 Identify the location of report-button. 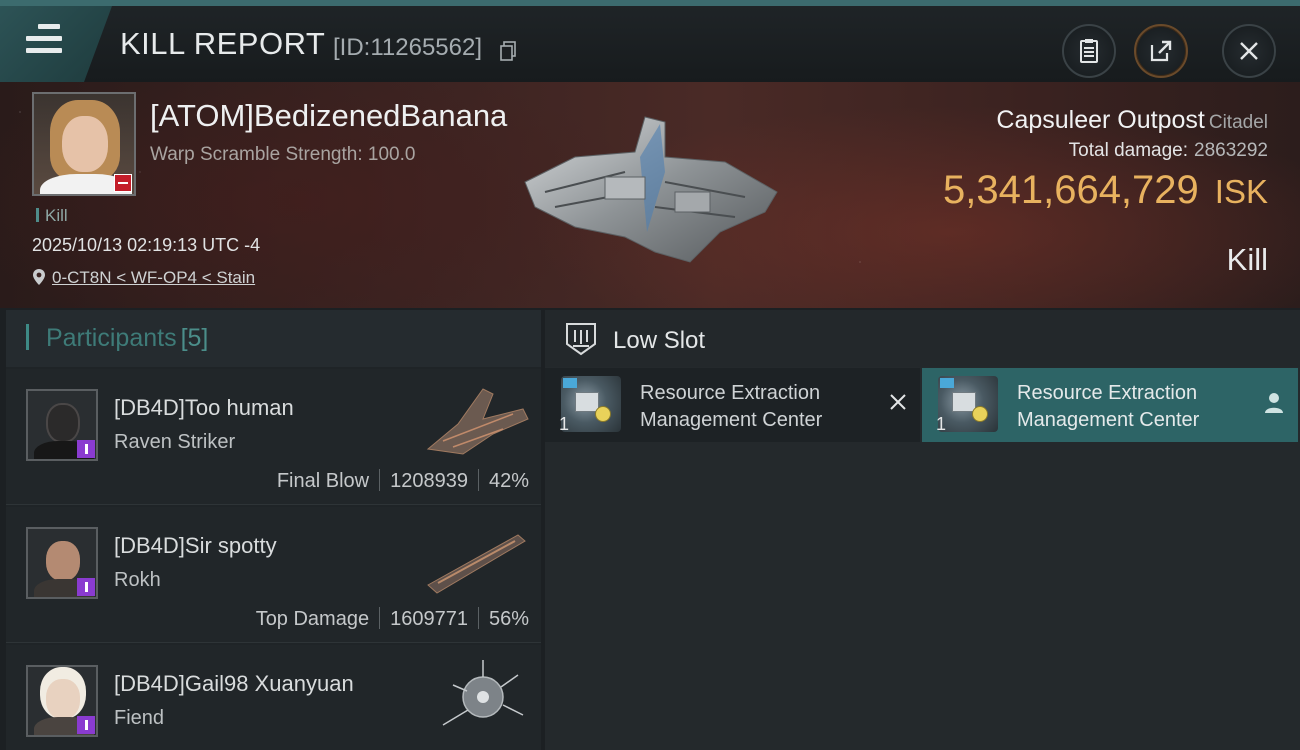
(1089, 51).